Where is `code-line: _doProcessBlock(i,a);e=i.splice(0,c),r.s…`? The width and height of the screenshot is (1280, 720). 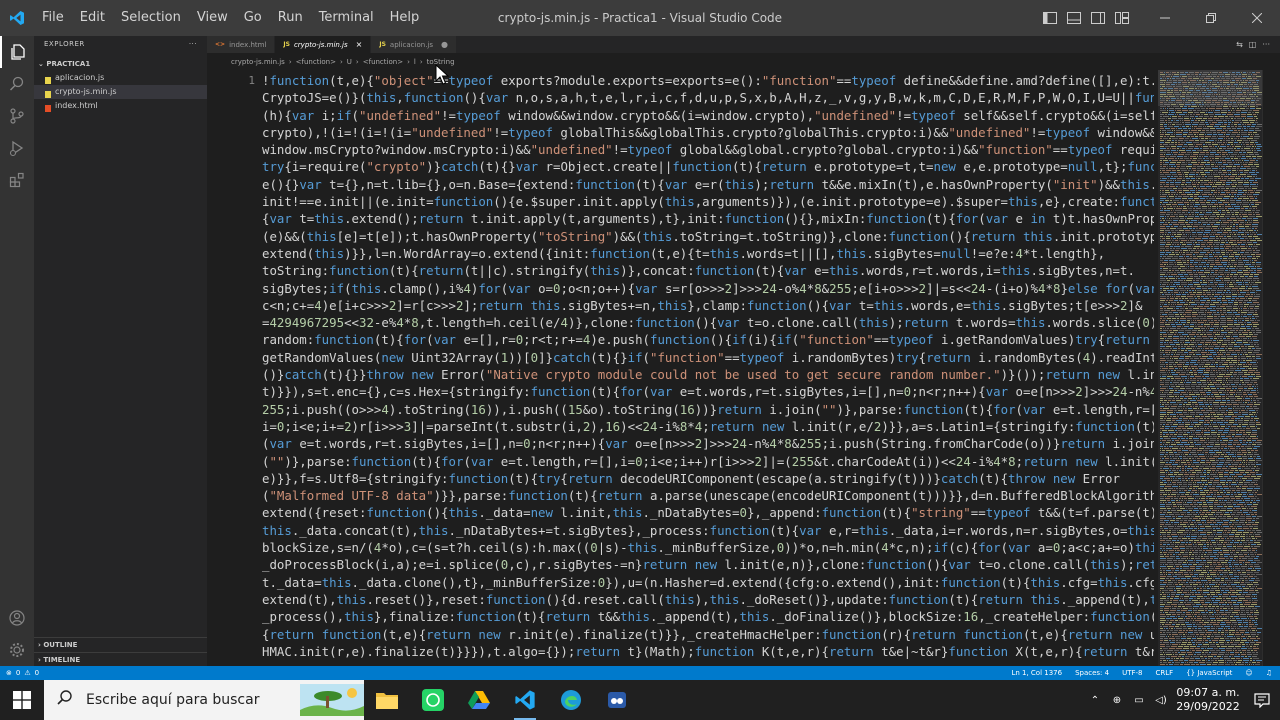
code-line: _doProcessBlock(i,a);e=i.splice(0,c),r.s… is located at coordinates (708, 564).